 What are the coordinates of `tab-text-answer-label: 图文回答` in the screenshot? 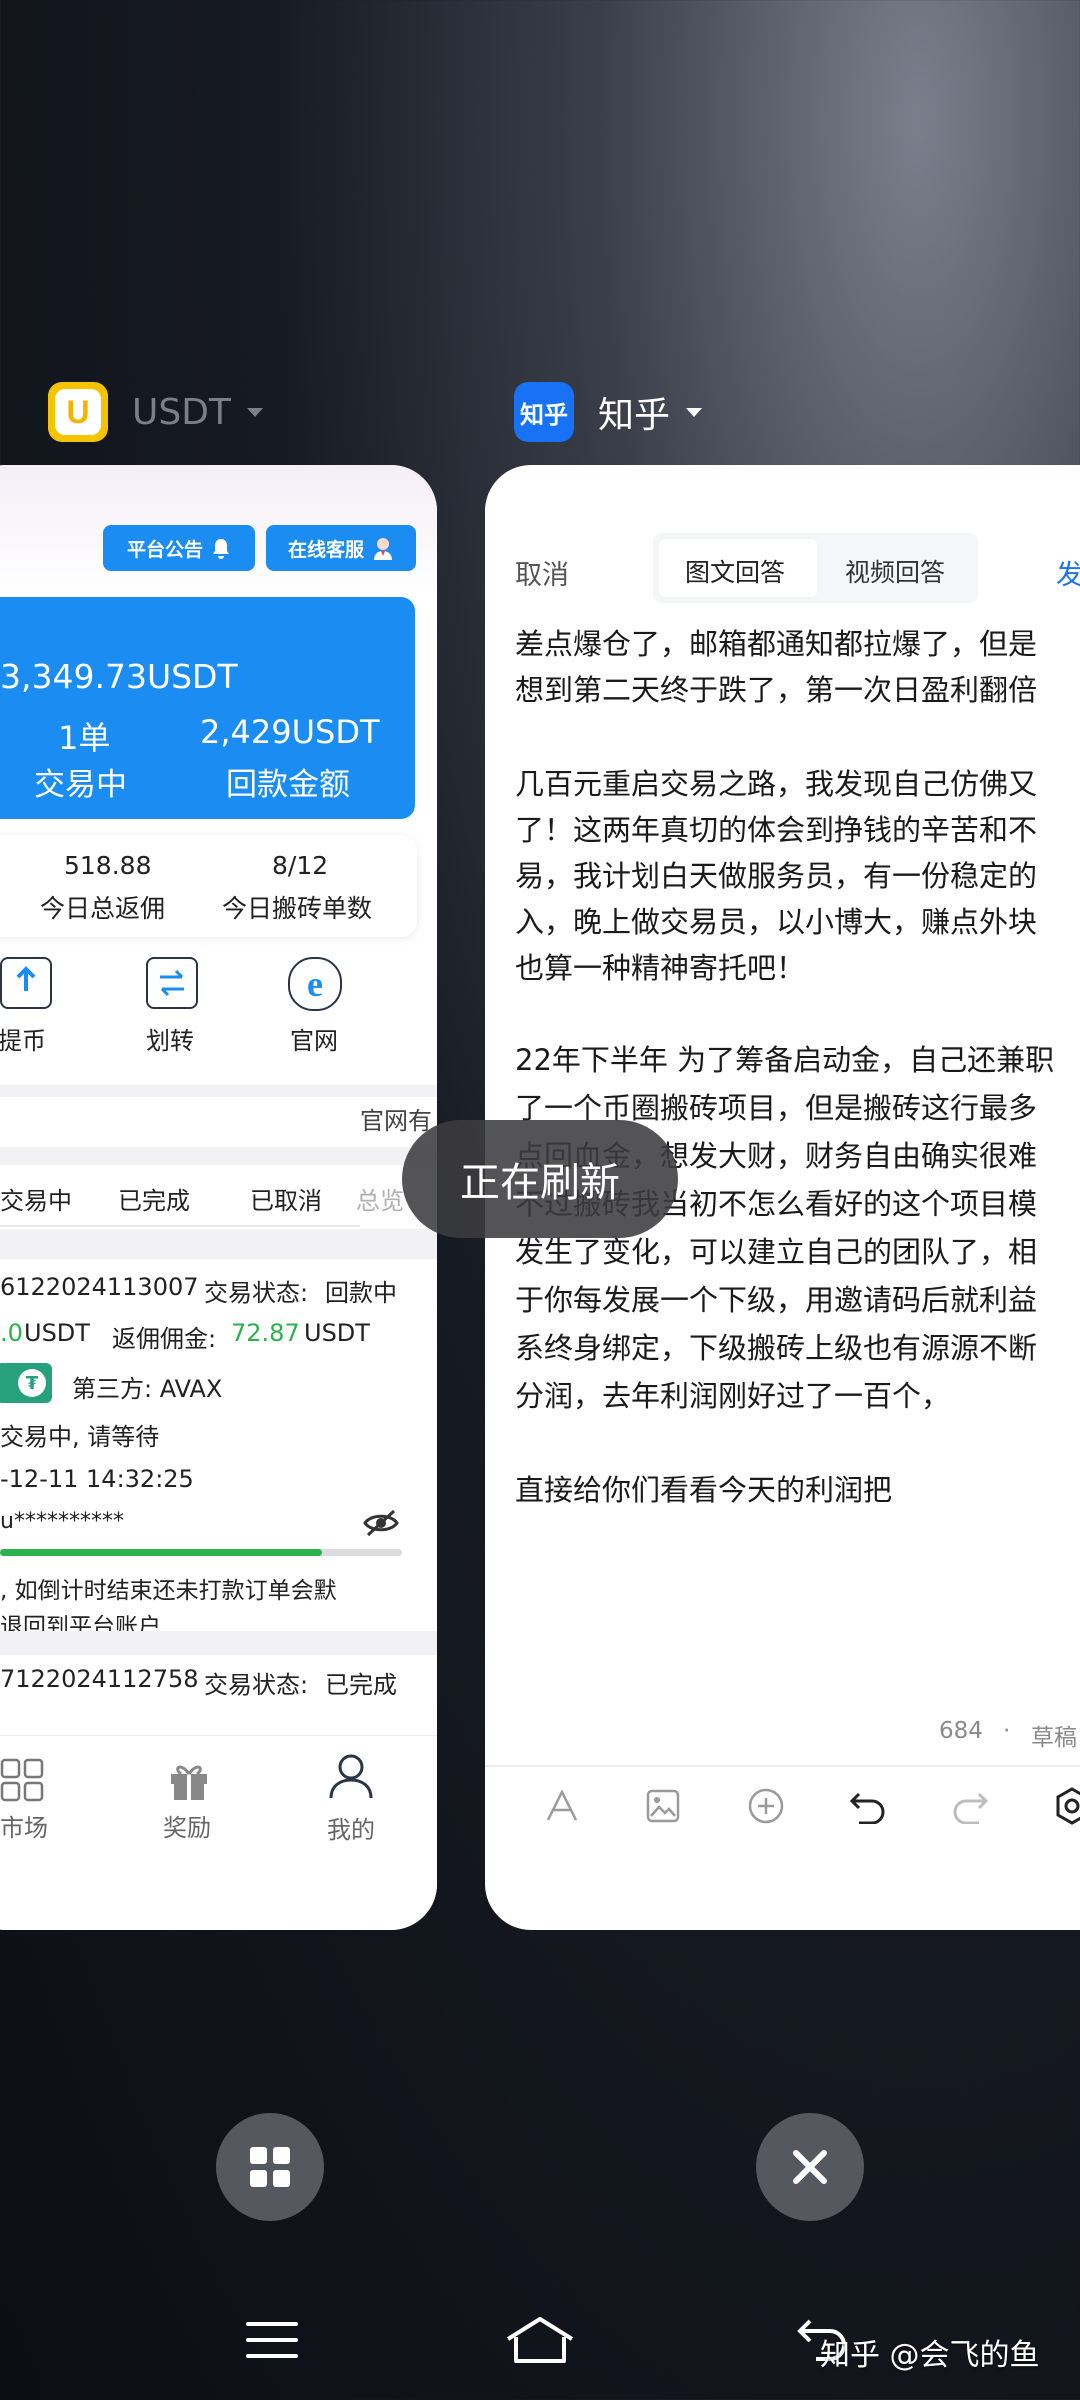 It's located at (735, 572).